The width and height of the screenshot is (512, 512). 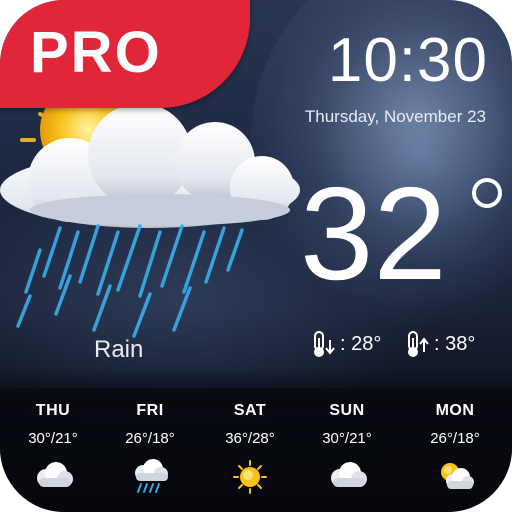 What do you see at coordinates (53, 451) in the screenshot?
I see `forecast-day-thu: THU 30°/21°` at bounding box center [53, 451].